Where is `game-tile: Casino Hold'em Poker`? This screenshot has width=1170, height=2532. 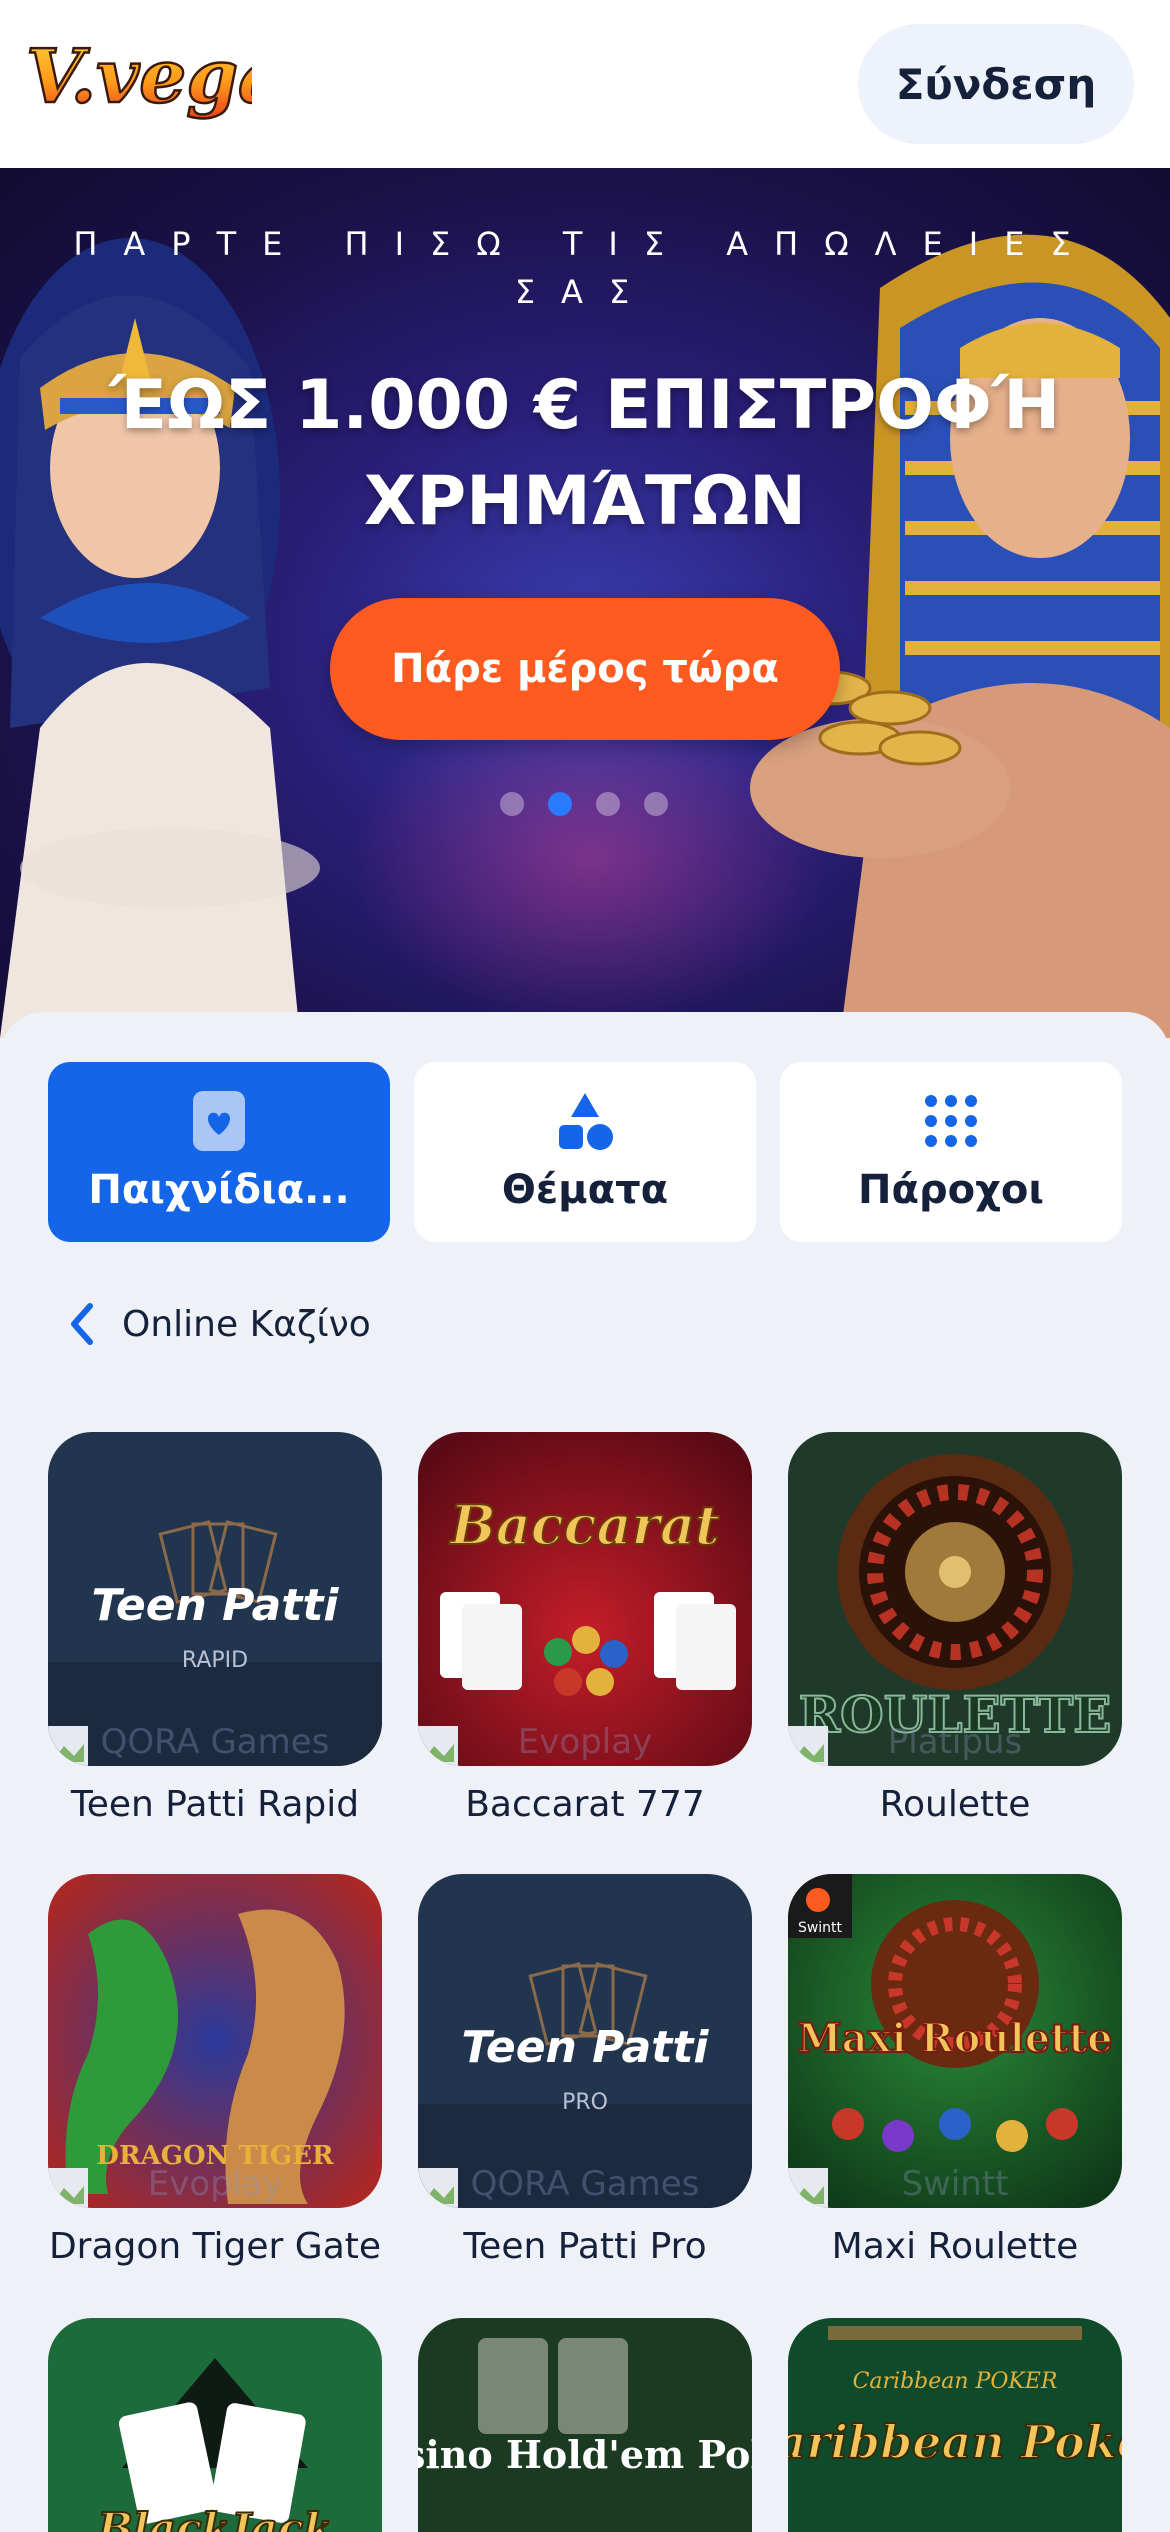 game-tile: Casino Hold'em Poker is located at coordinates (585, 2425).